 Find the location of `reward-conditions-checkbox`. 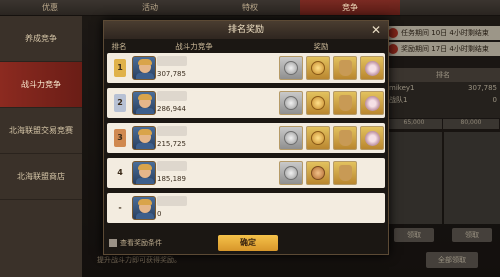

reward-conditions-checkbox is located at coordinates (113, 243).